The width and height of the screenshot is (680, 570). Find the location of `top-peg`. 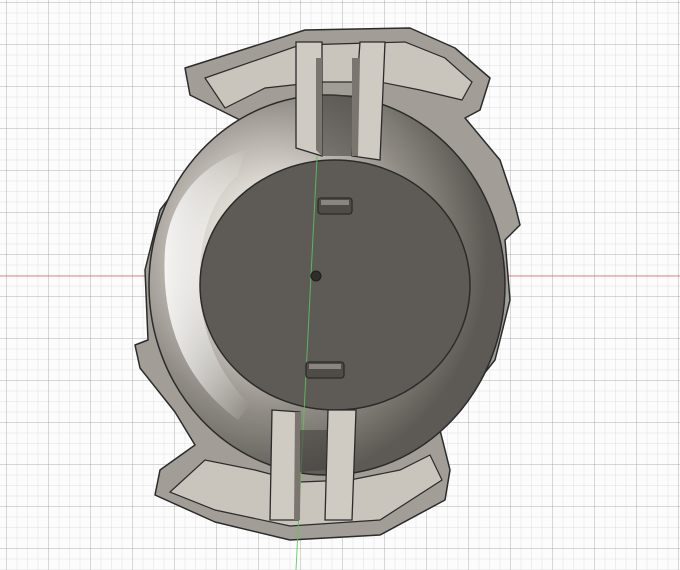

top-peg is located at coordinates (335, 206).